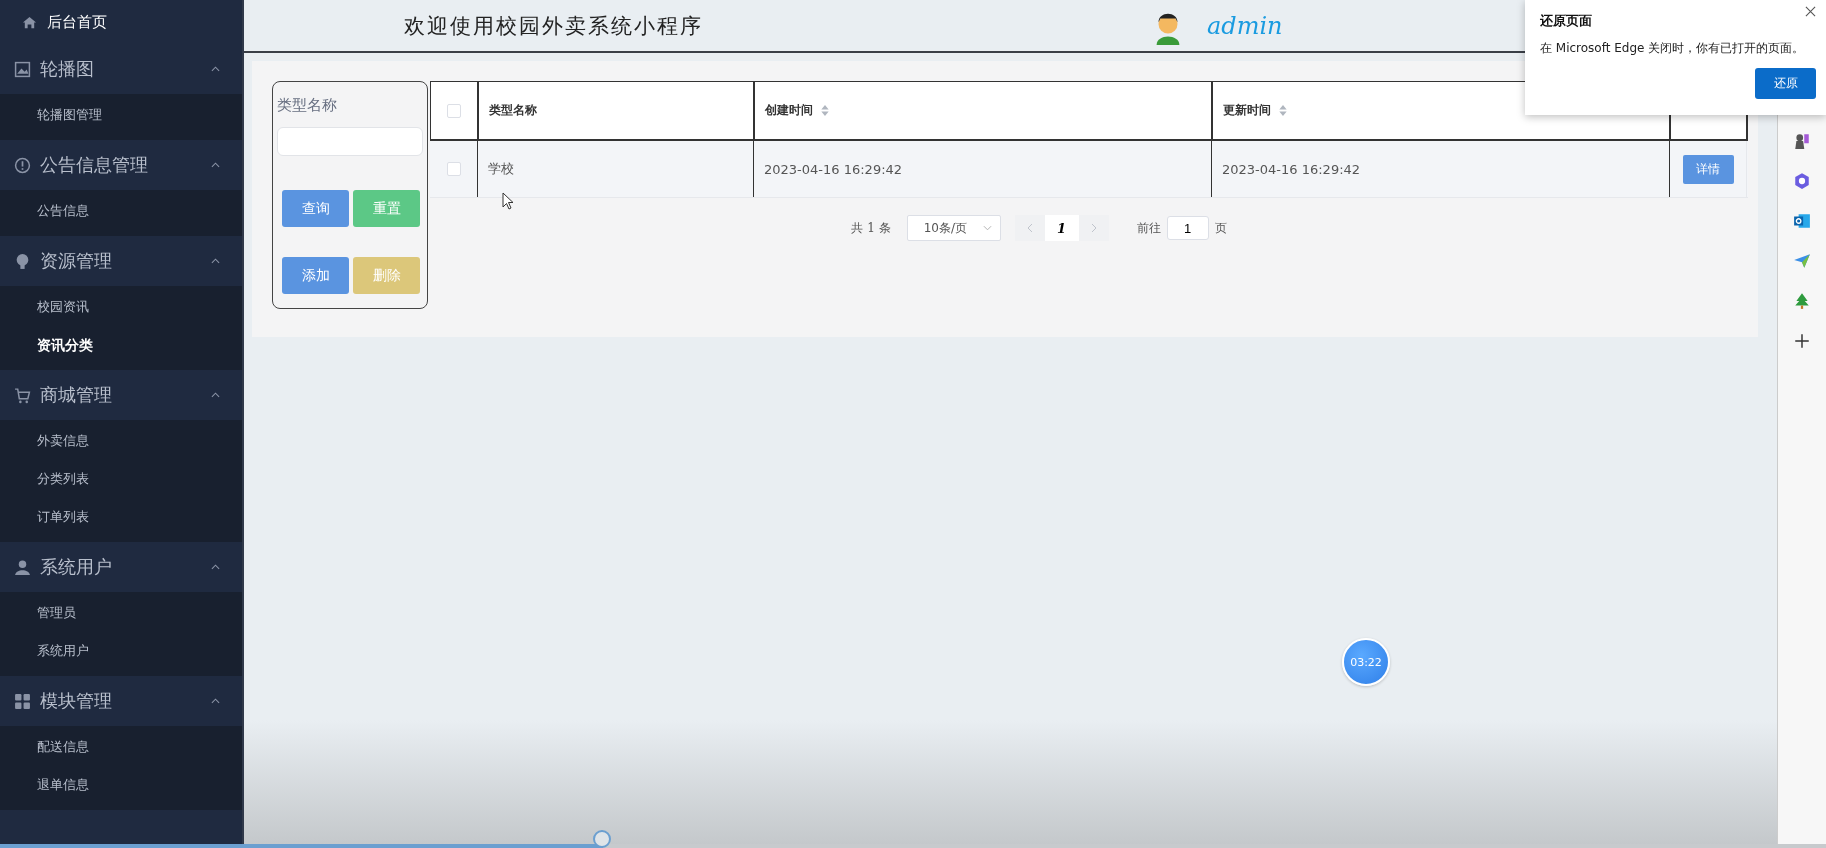 The height and width of the screenshot is (848, 1826). What do you see at coordinates (94, 165) in the screenshot?
I see `menu-label: 公告信息管理` at bounding box center [94, 165].